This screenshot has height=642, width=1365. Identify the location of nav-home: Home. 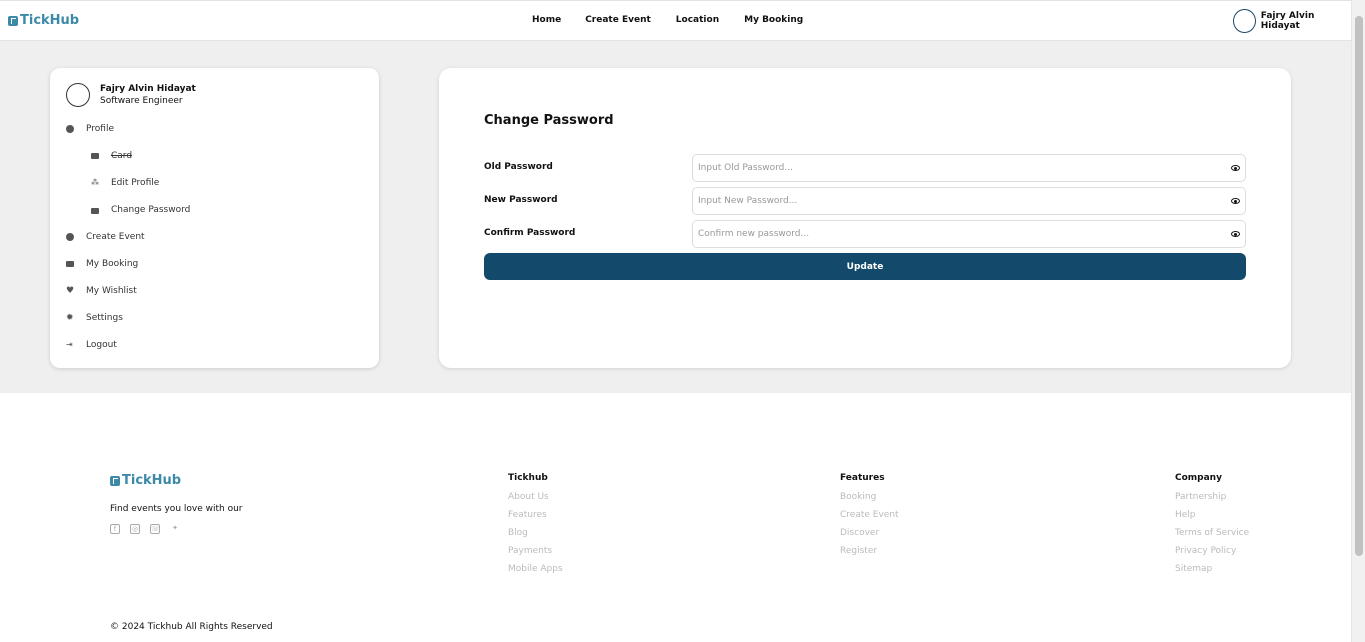
(546, 20).